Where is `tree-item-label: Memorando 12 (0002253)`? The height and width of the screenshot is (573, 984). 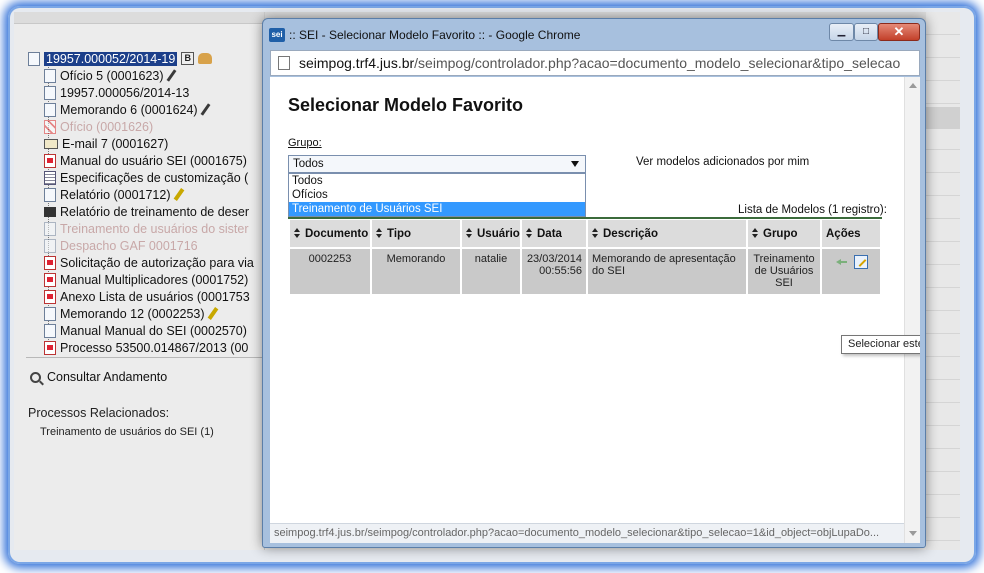 tree-item-label: Memorando 12 (0002253) is located at coordinates (132, 314).